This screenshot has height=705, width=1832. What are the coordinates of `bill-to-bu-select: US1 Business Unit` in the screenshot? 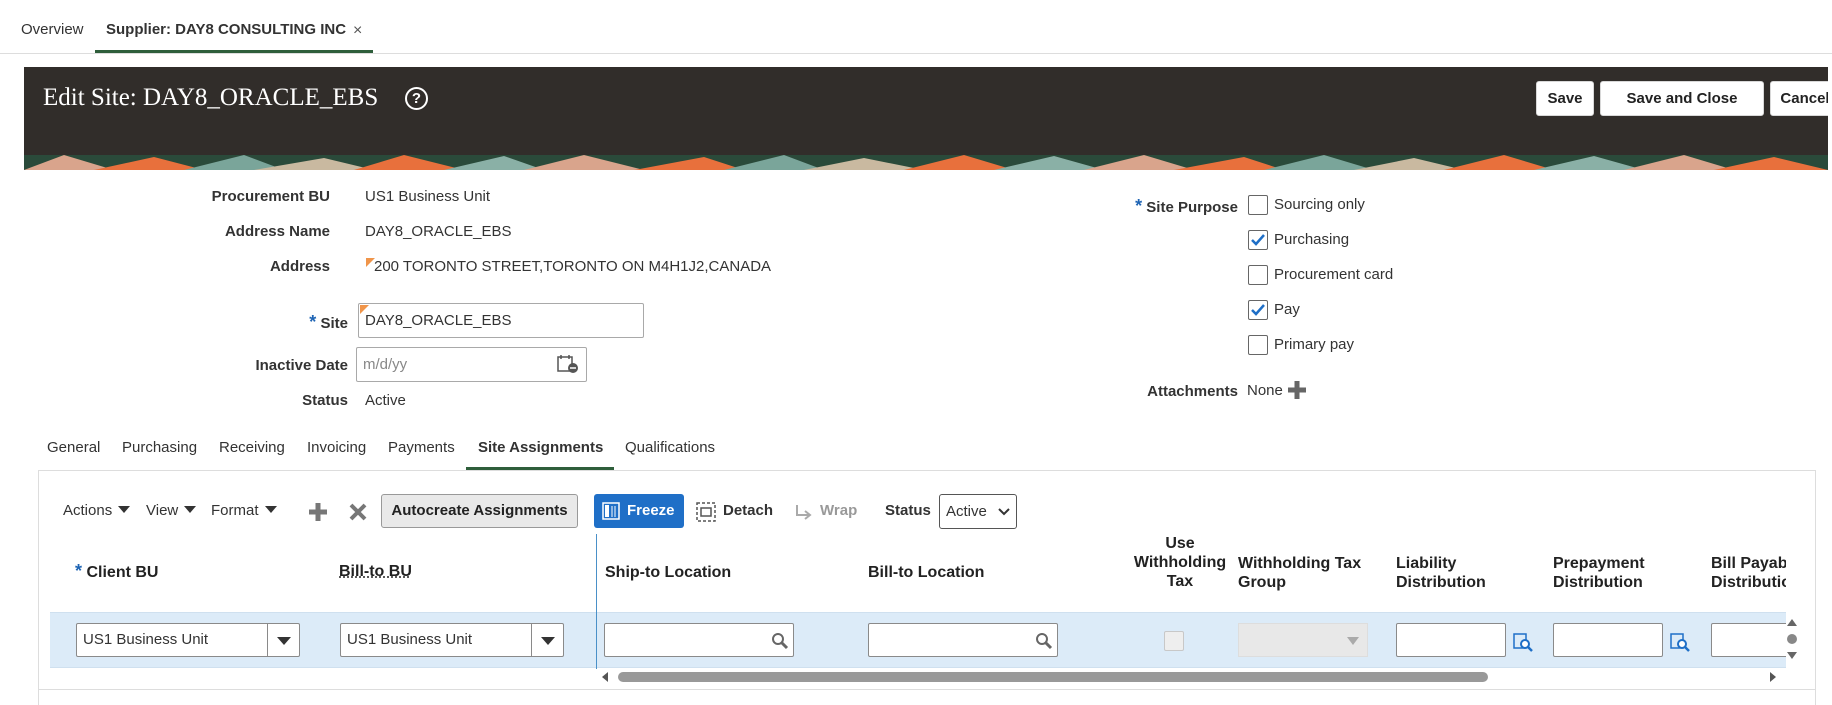 It's located at (452, 640).